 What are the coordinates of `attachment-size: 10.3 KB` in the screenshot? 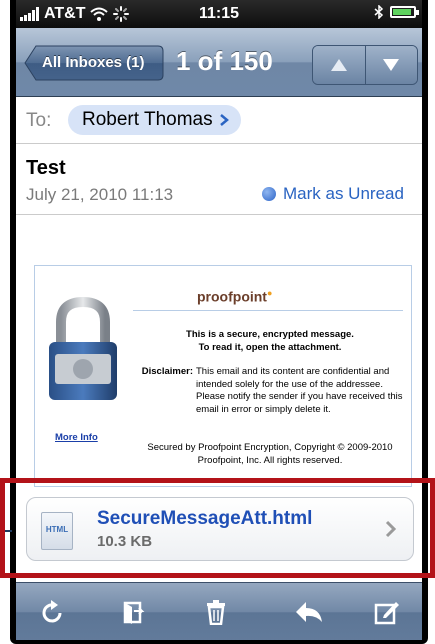 It's located at (125, 541).